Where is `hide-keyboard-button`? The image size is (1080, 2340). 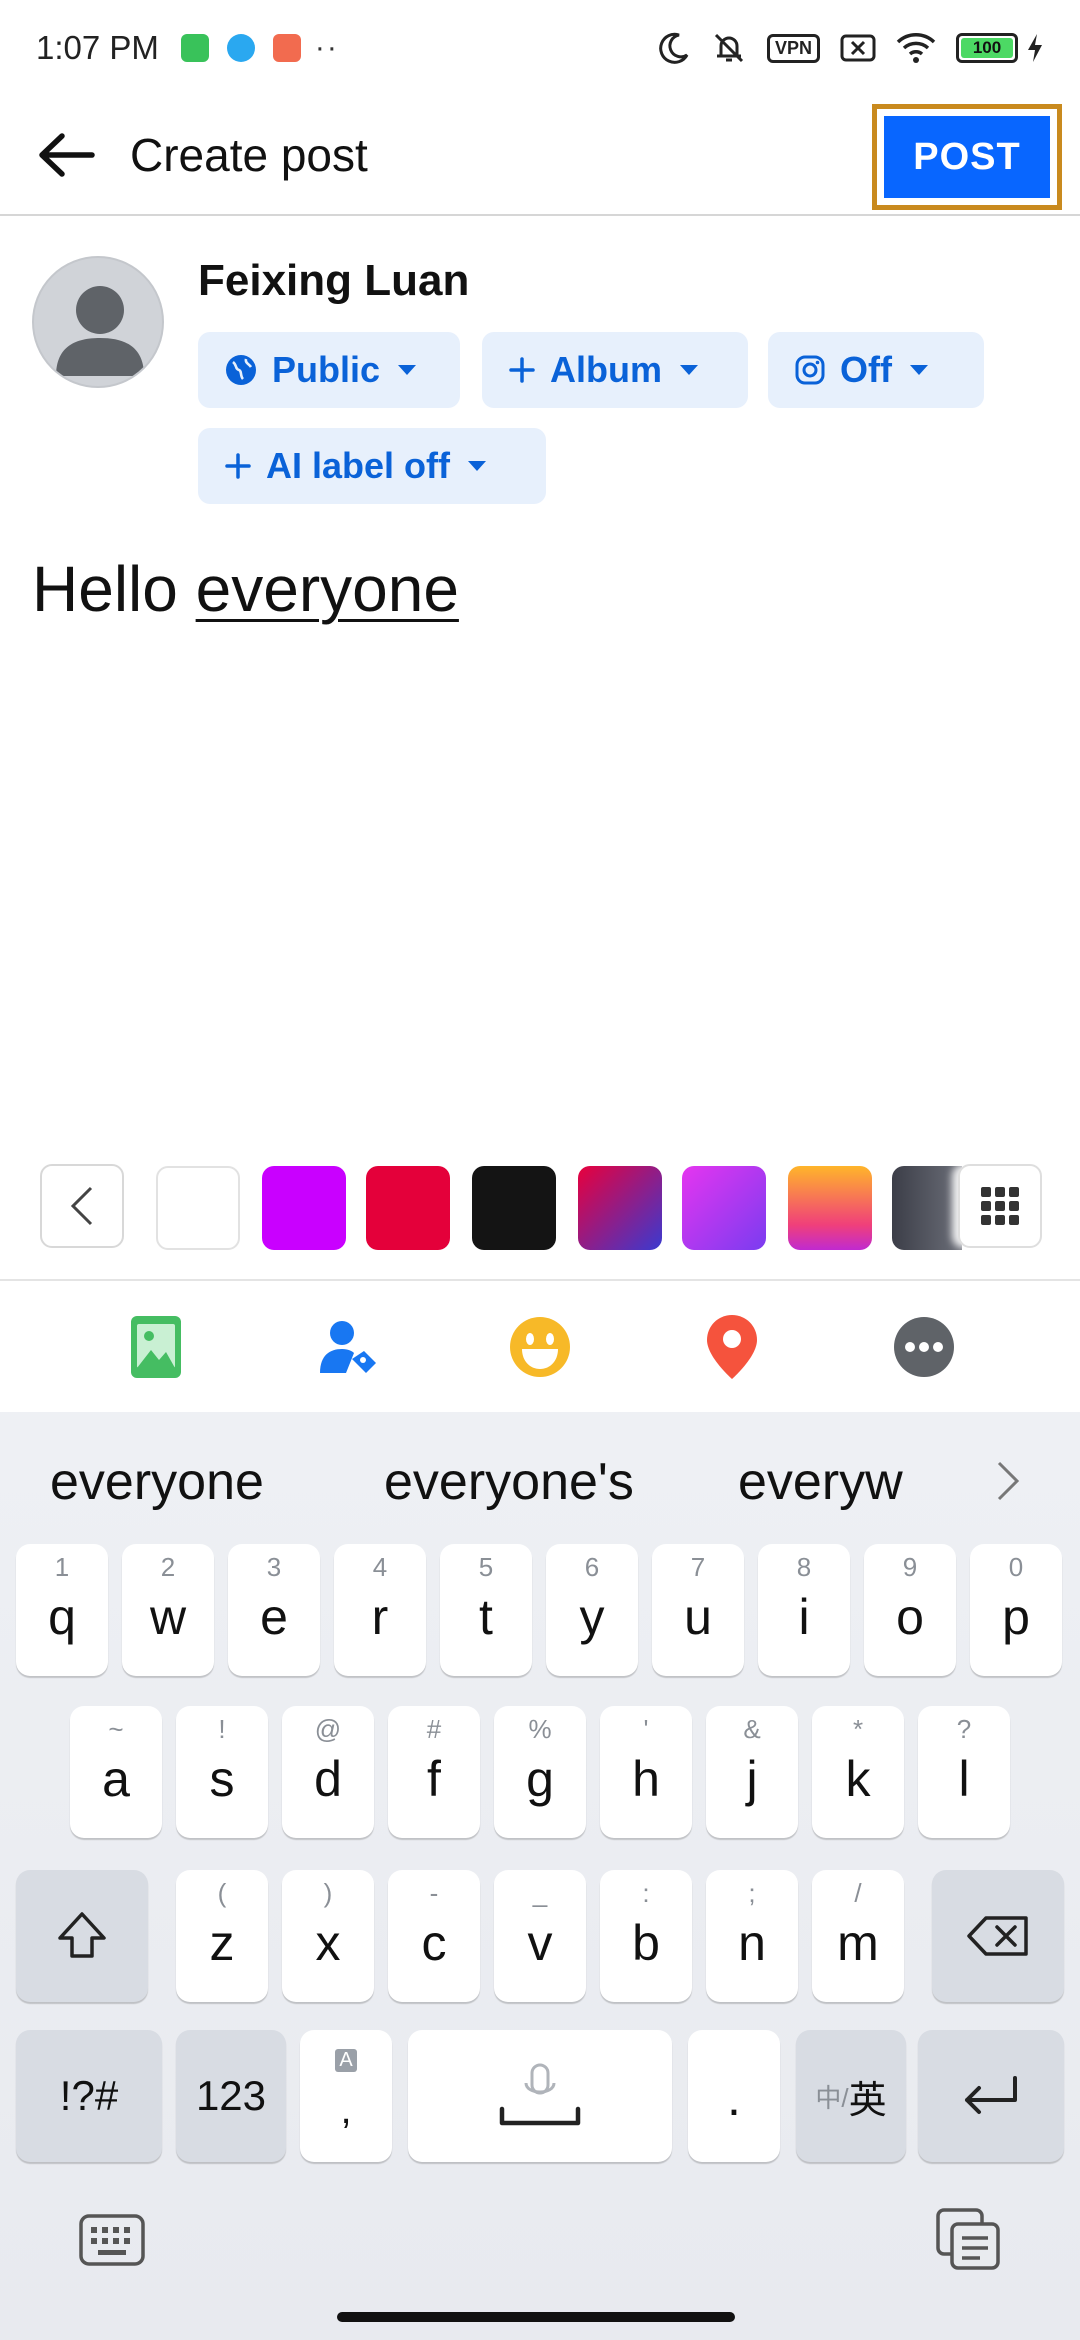 hide-keyboard-button is located at coordinates (112, 2240).